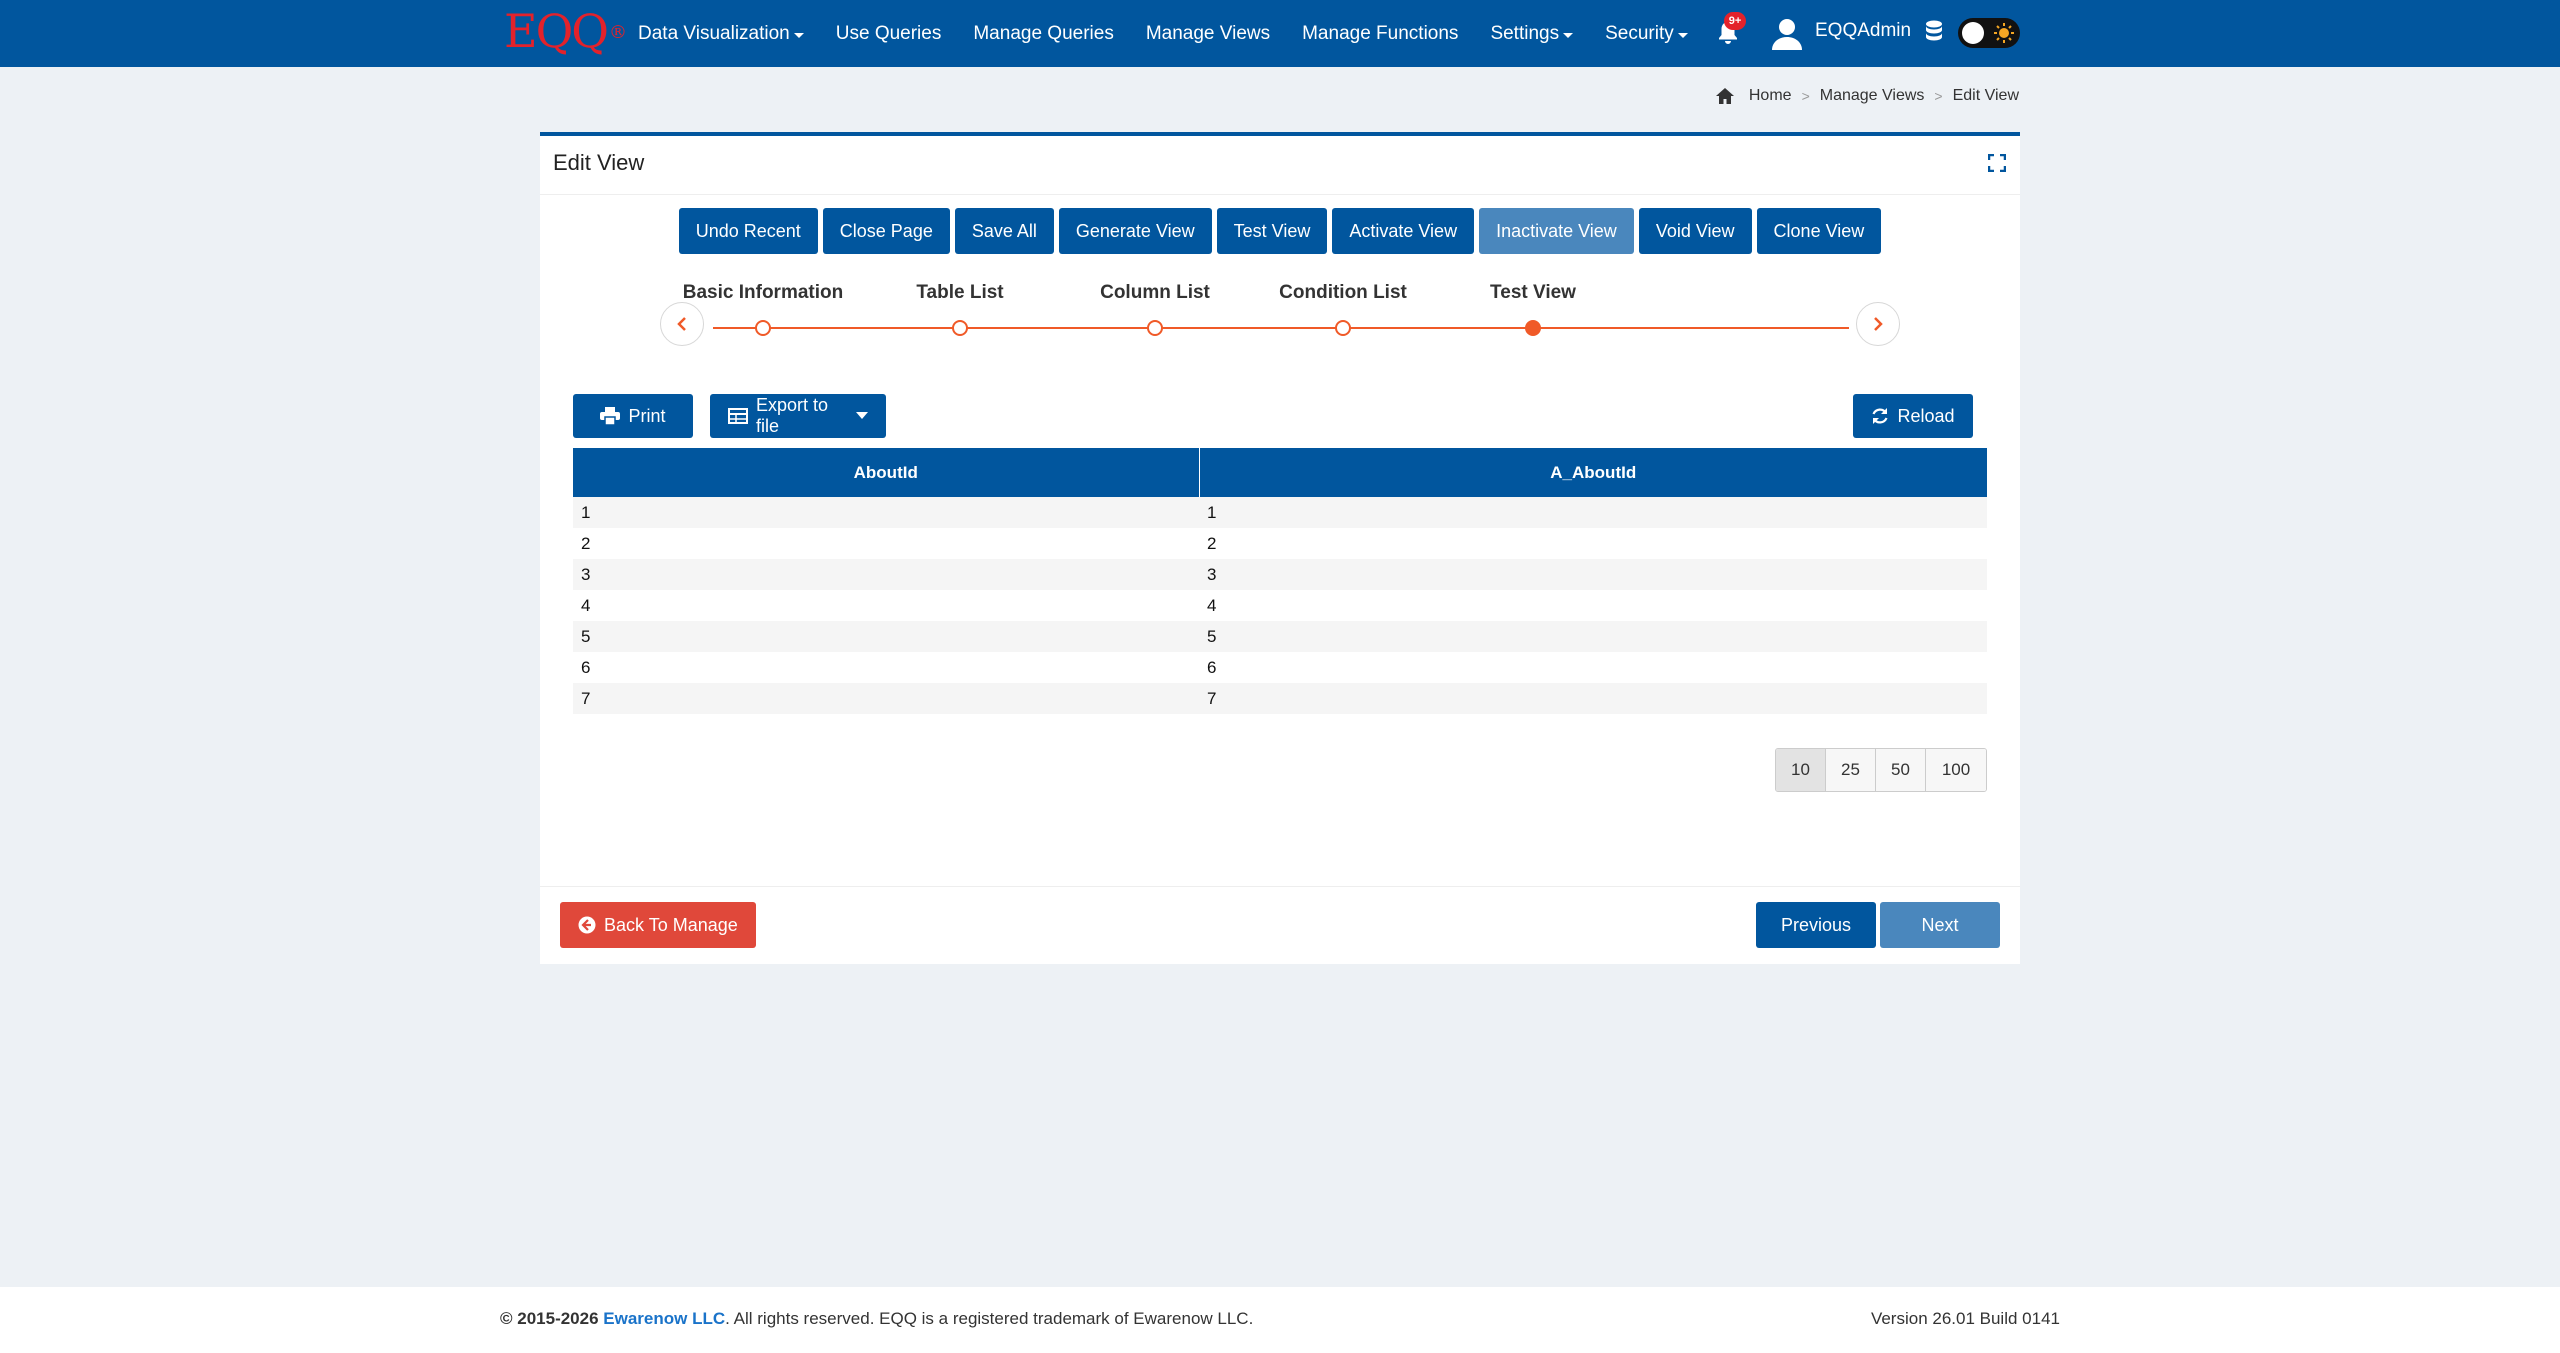 The width and height of the screenshot is (2560, 1353). What do you see at coordinates (671, 924) in the screenshot?
I see `back-label: Back To Manage` at bounding box center [671, 924].